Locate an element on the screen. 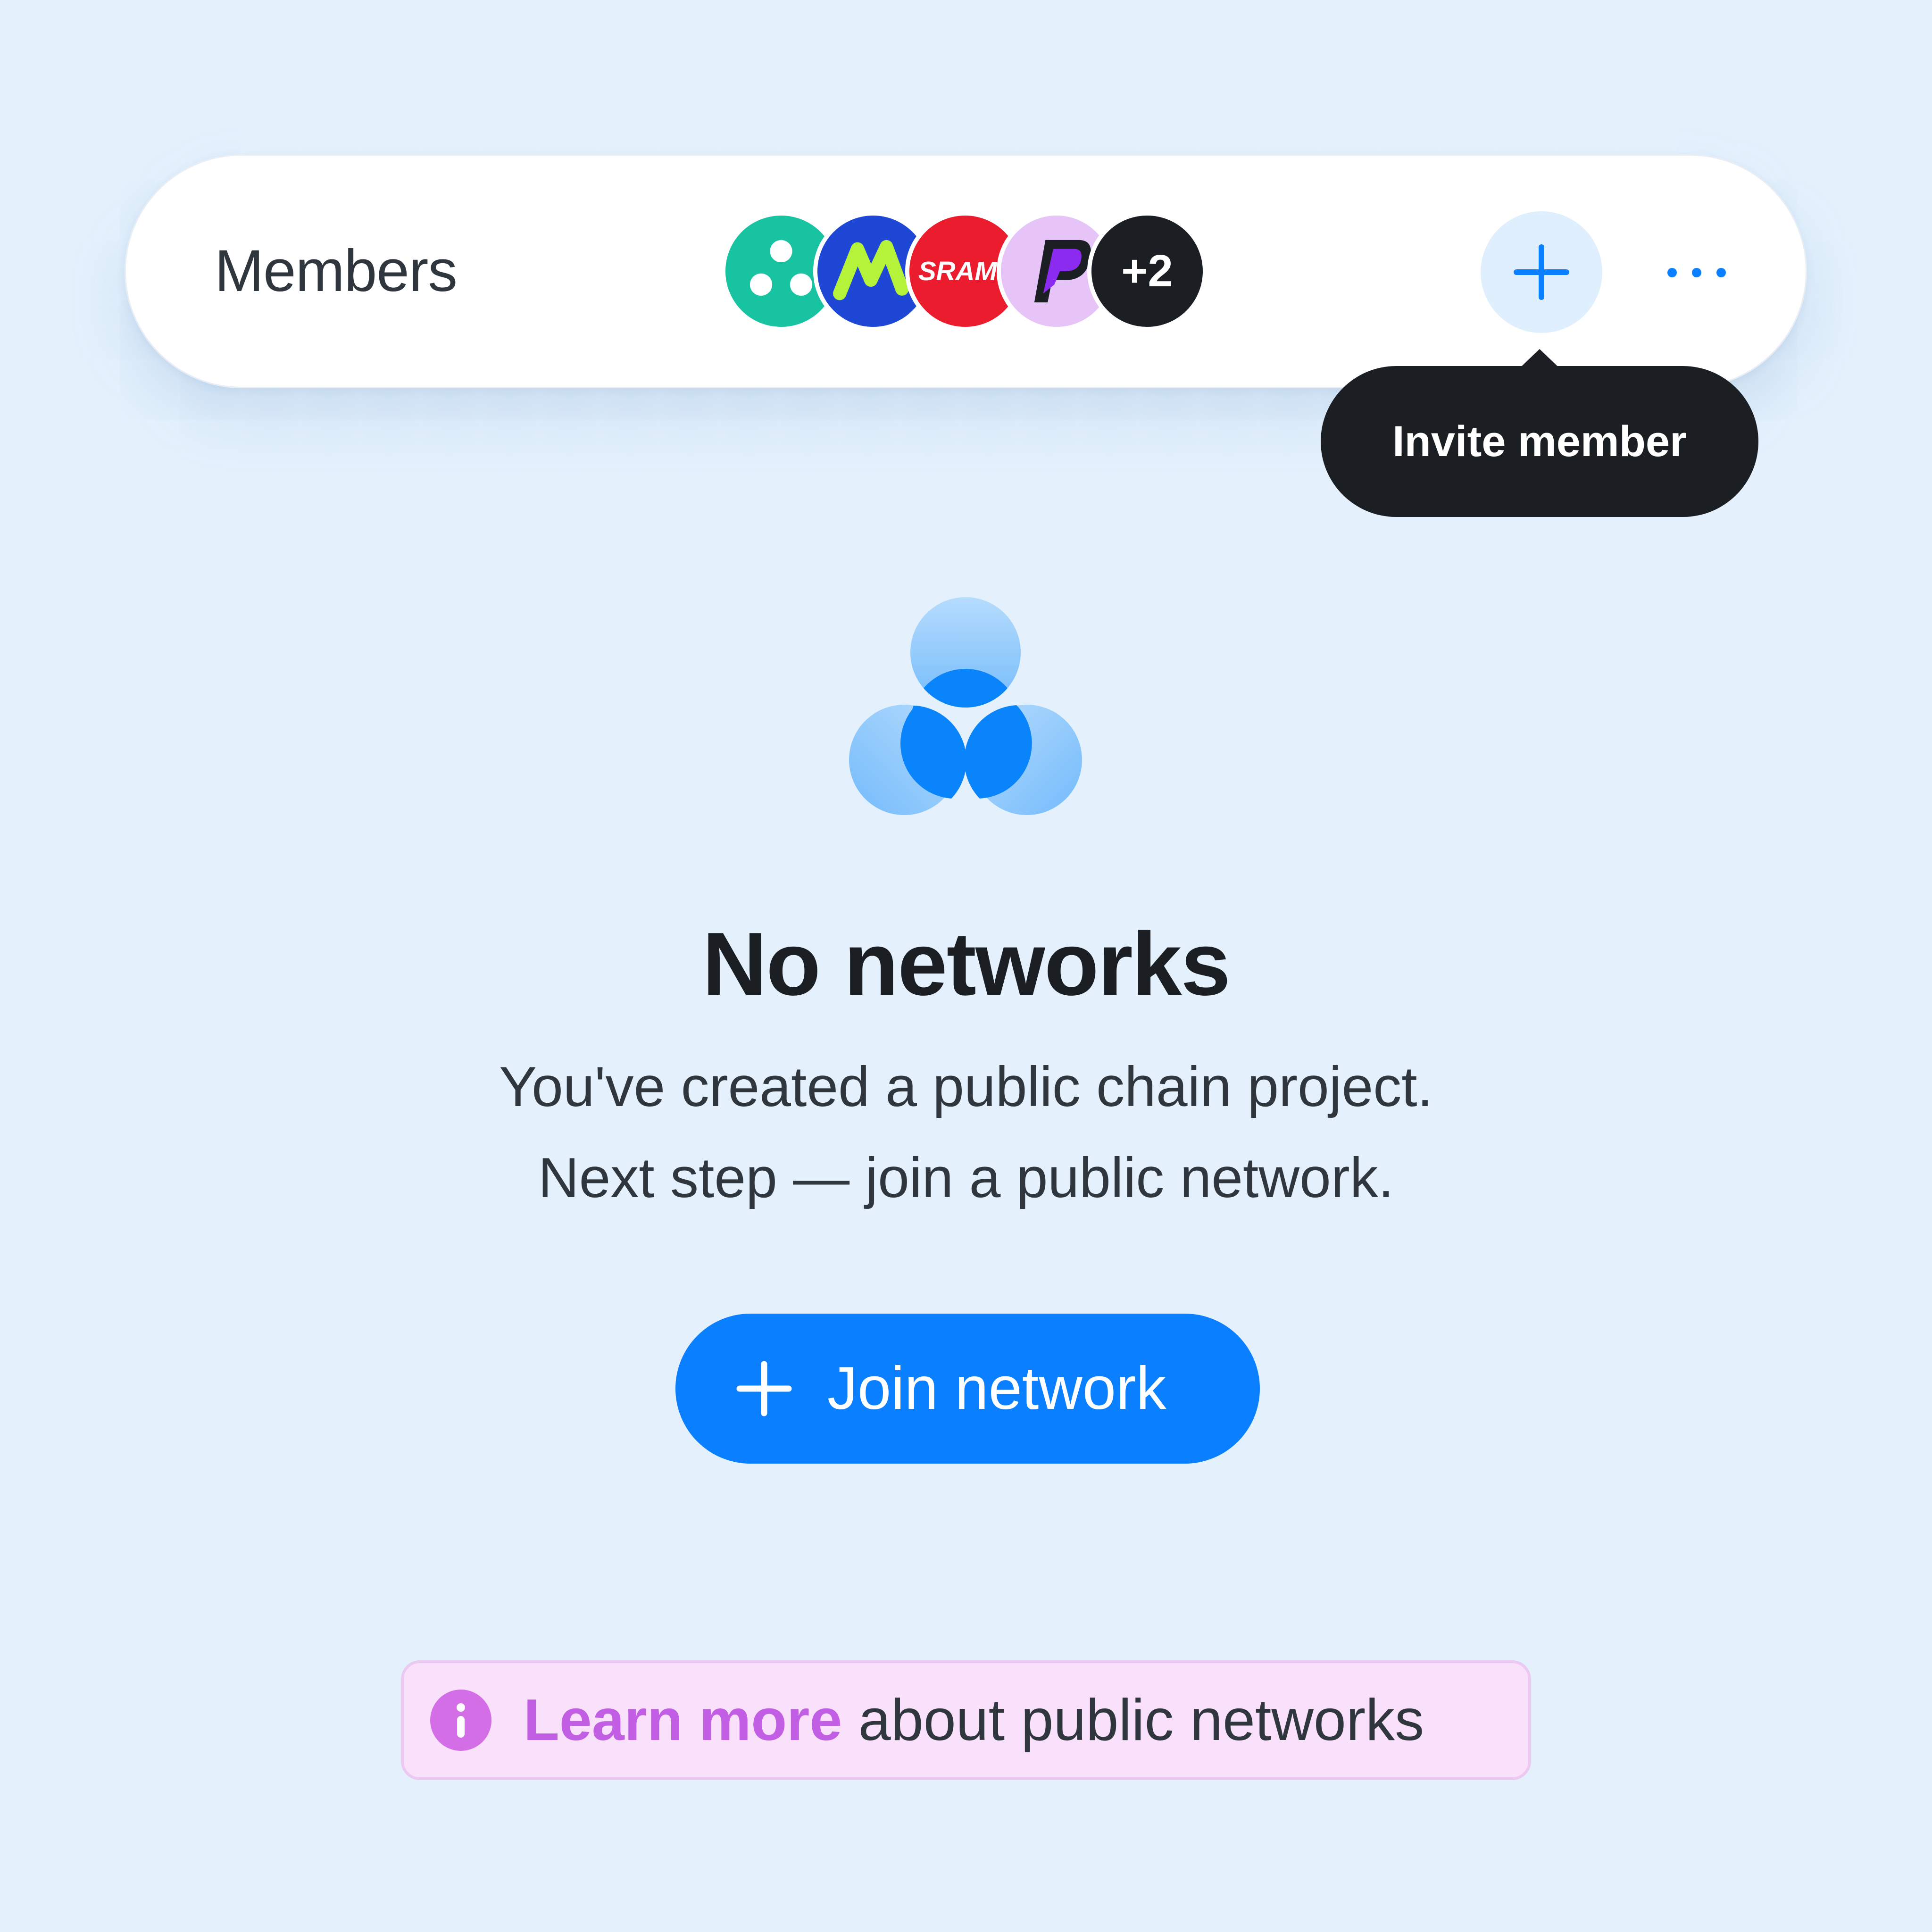 This screenshot has height=1932, width=1932. empty-state-description: You've created a public chain project. is located at coordinates (966, 1086).